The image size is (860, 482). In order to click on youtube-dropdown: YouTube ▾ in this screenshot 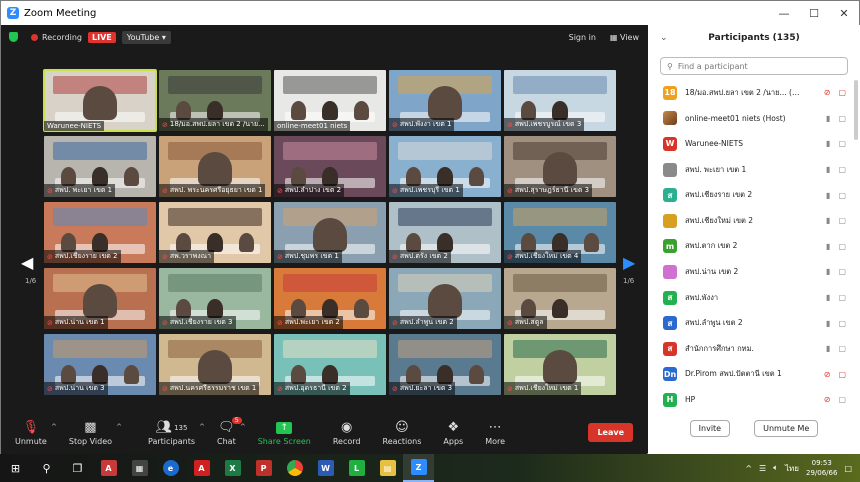, I will do `click(146, 37)`.